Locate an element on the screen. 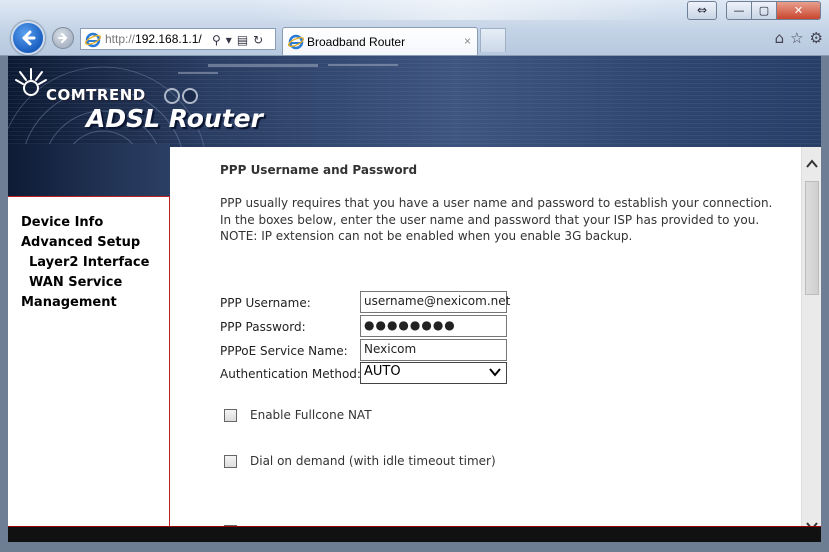 This screenshot has width=829, height=552. forward-icon is located at coordinates (63, 38).